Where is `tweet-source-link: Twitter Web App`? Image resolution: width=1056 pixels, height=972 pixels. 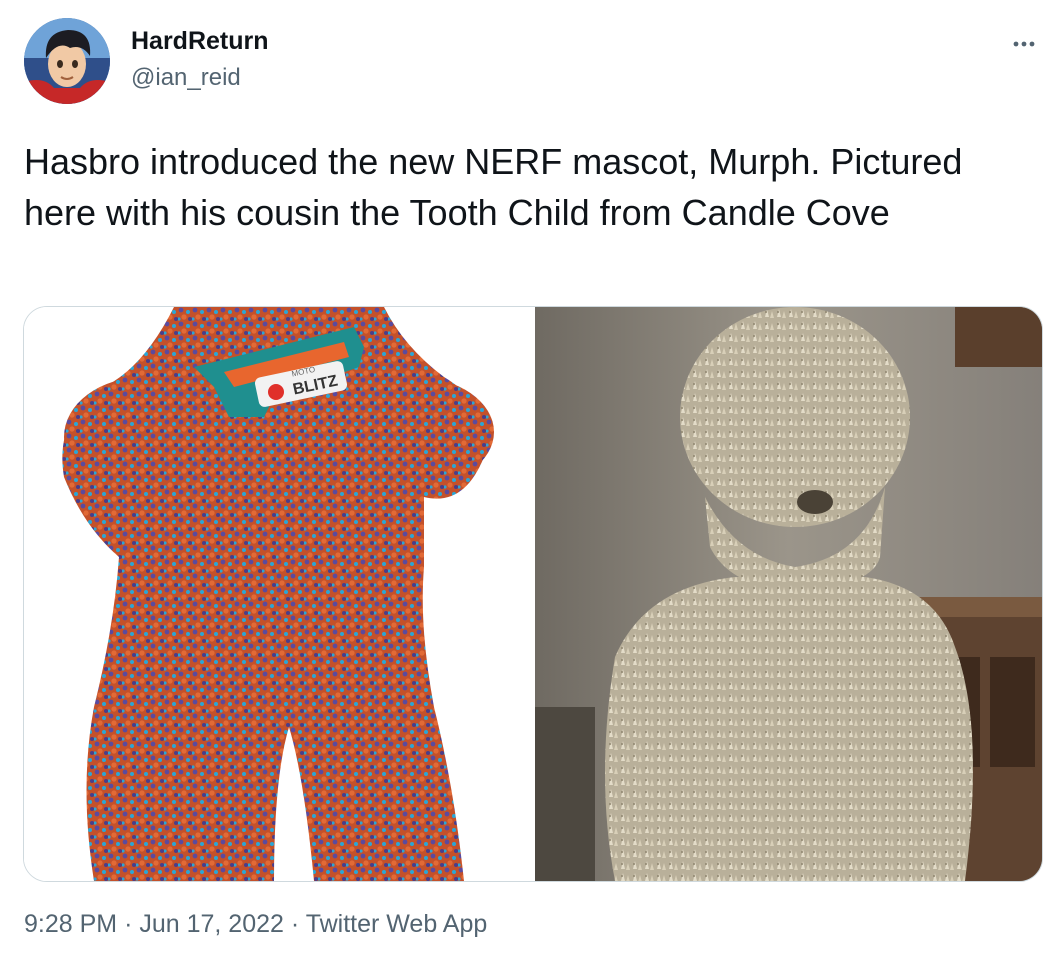 tweet-source-link: Twitter Web App is located at coordinates (397, 924).